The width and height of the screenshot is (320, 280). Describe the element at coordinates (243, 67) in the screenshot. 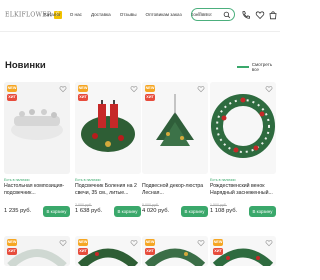

I see `see-all-line` at that location.